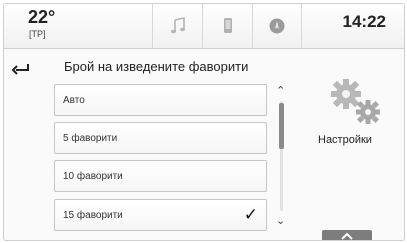 This screenshot has height=243, width=407. What do you see at coordinates (93, 215) in the screenshot?
I see `list-item-label: 15 фаворити` at bounding box center [93, 215].